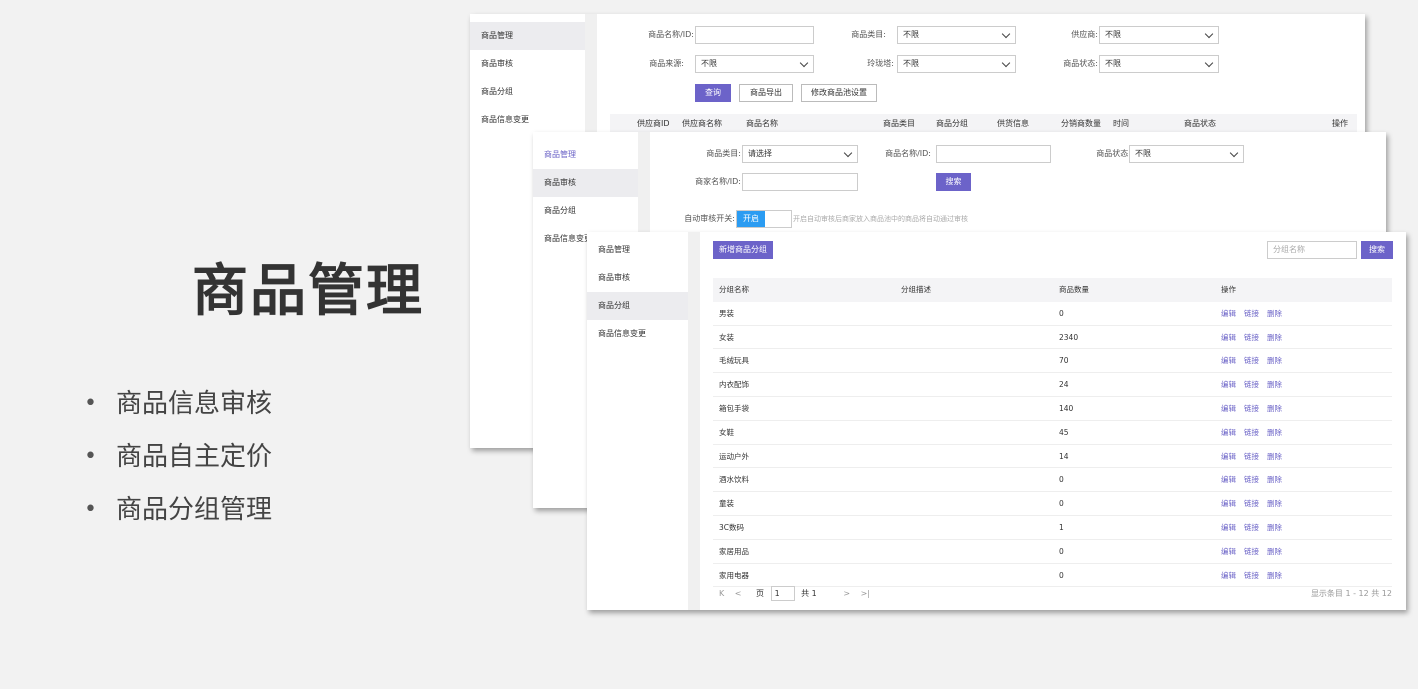 The height and width of the screenshot is (689, 1418). I want to click on category-select: 请选择, so click(800, 154).